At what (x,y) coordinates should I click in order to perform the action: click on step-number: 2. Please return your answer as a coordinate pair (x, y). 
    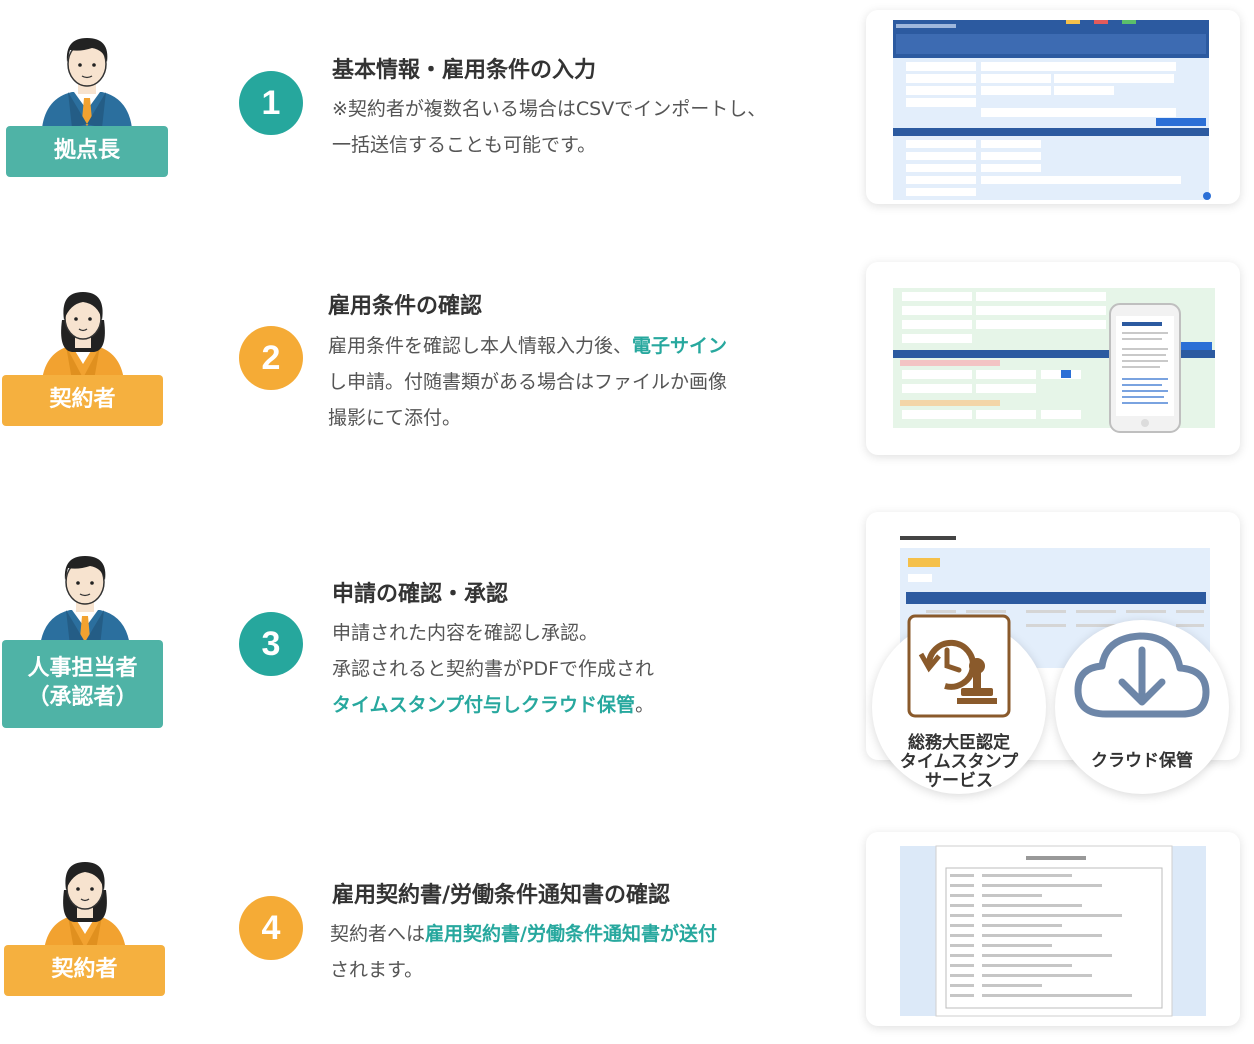
    Looking at the image, I should click on (271, 358).